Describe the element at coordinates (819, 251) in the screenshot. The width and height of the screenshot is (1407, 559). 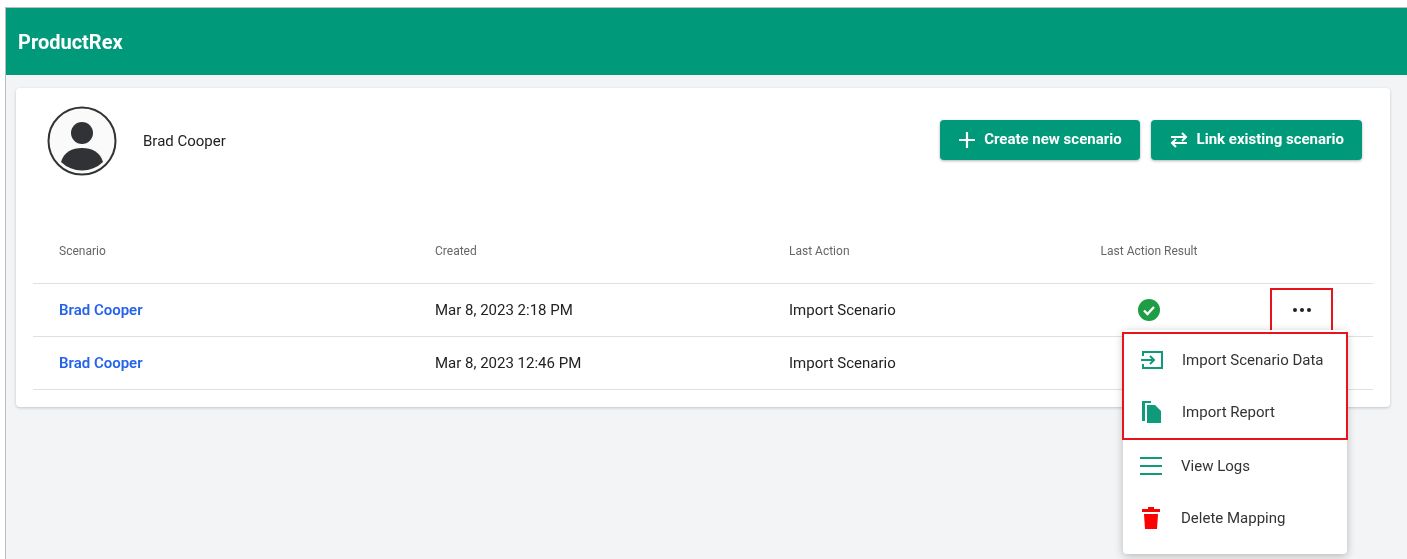
I see `column-header: Last Action` at that location.